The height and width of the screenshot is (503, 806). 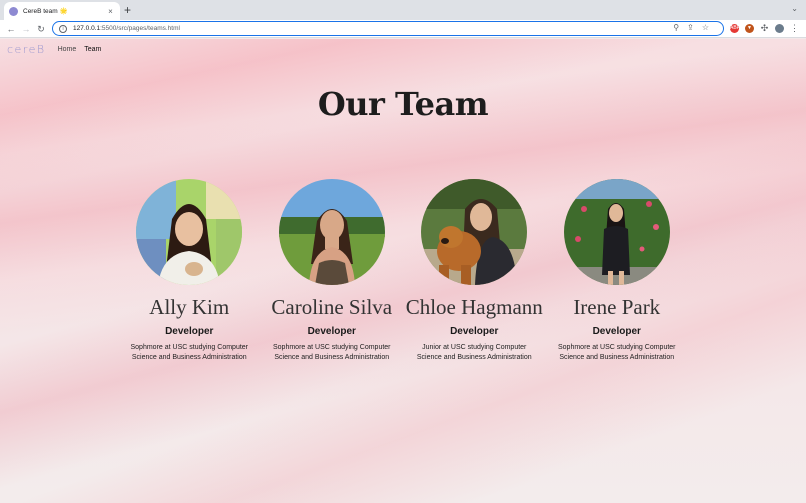 I want to click on site-nav: cereB Home Team, so click(x=58, y=49).